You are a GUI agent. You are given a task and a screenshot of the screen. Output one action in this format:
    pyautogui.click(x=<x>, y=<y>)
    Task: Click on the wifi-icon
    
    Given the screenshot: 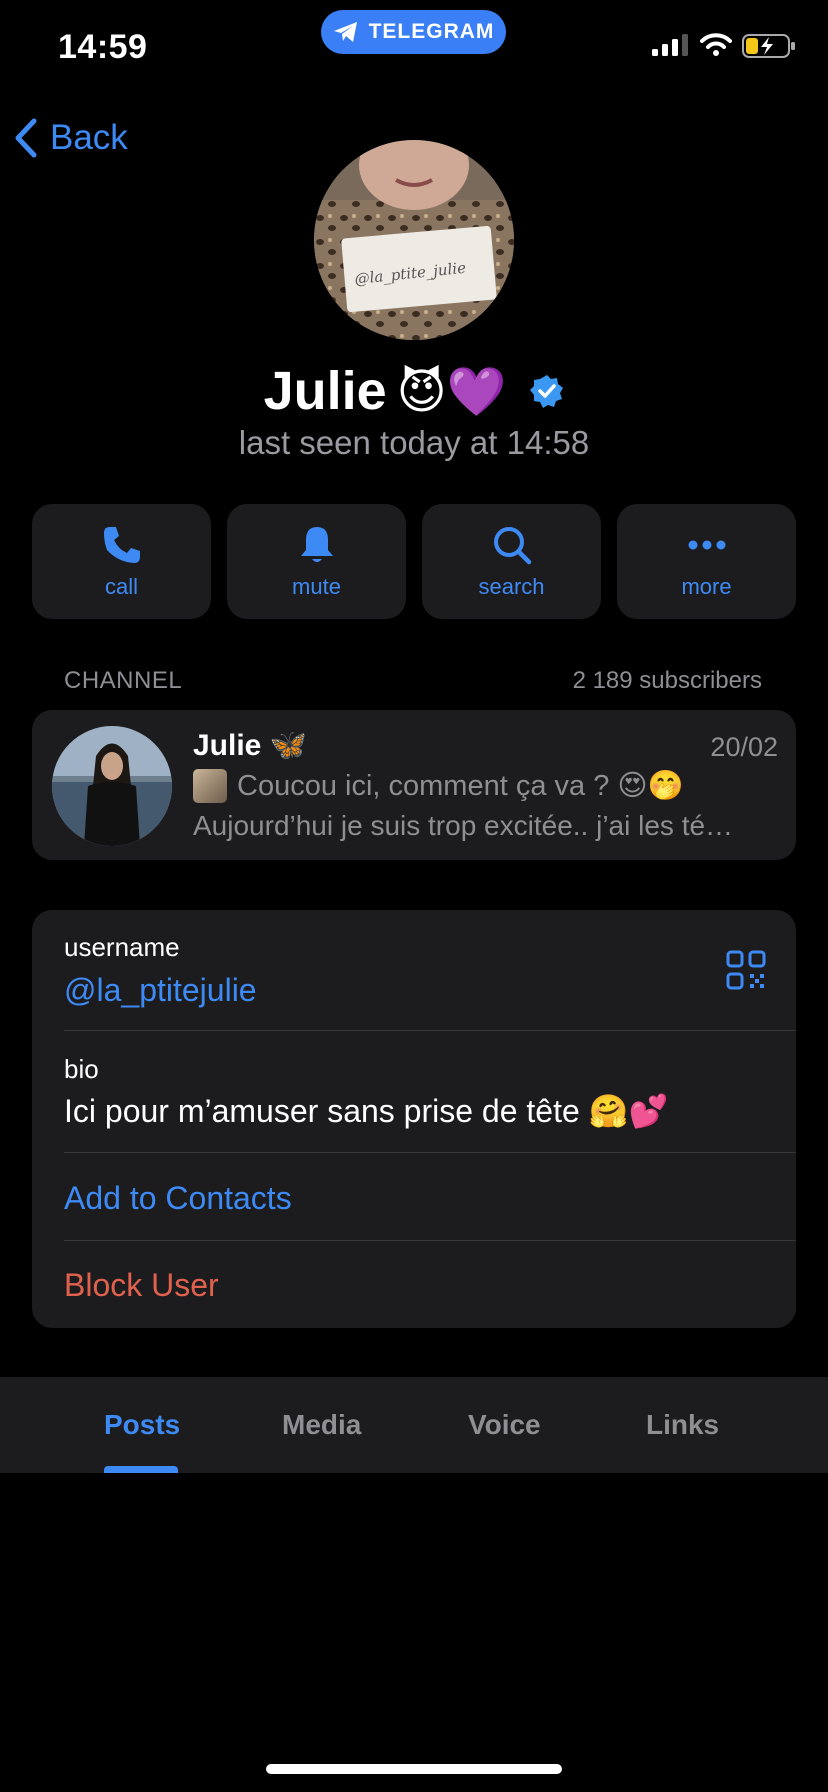 What is the action you would take?
    pyautogui.click(x=716, y=44)
    